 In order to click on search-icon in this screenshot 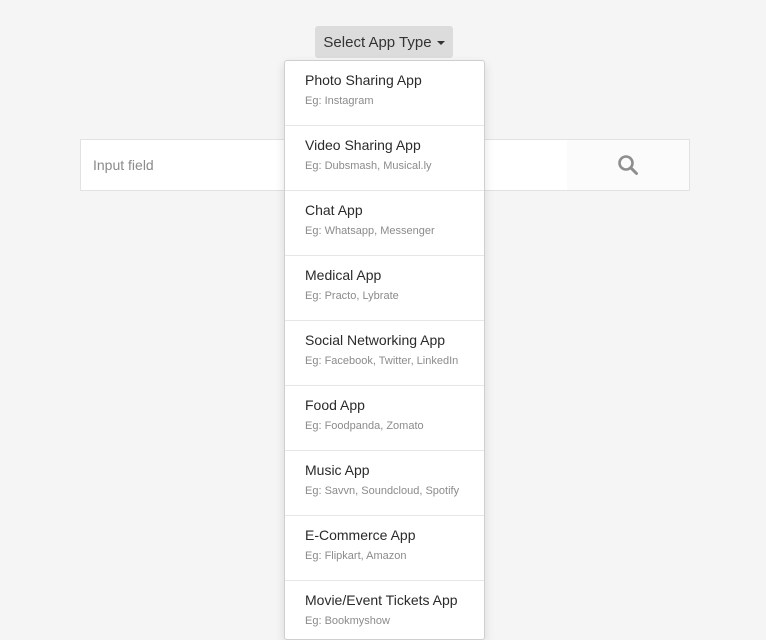, I will do `click(628, 165)`.